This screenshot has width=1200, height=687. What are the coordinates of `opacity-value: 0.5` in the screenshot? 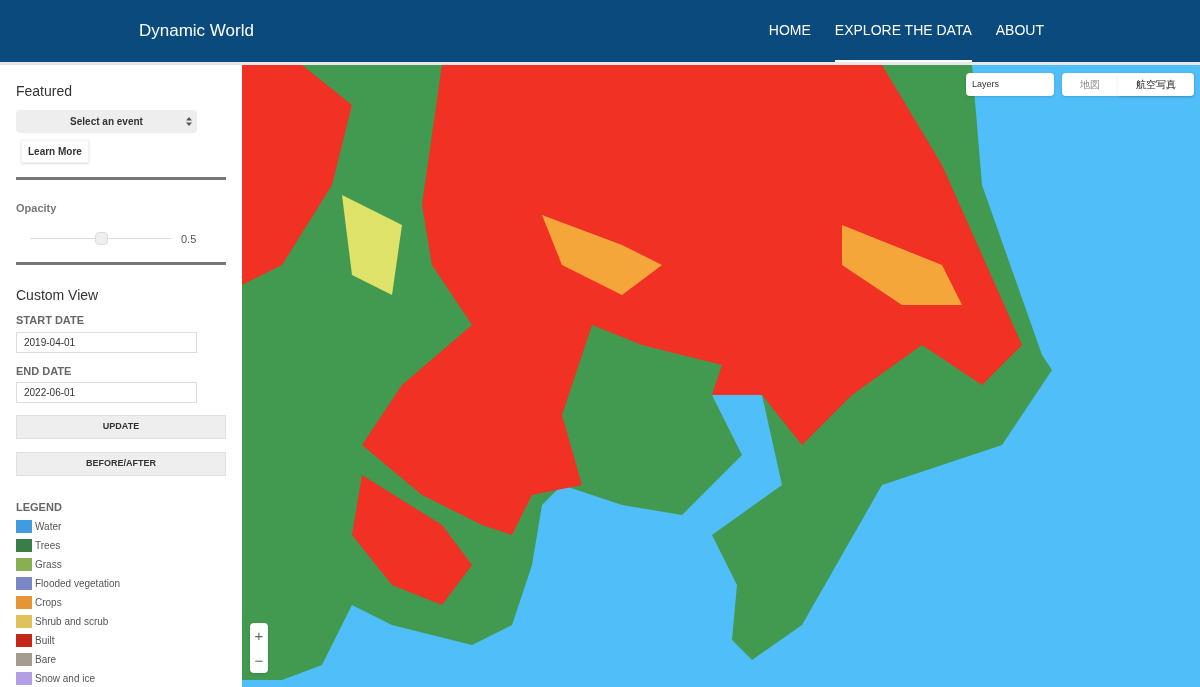 It's located at (189, 239).